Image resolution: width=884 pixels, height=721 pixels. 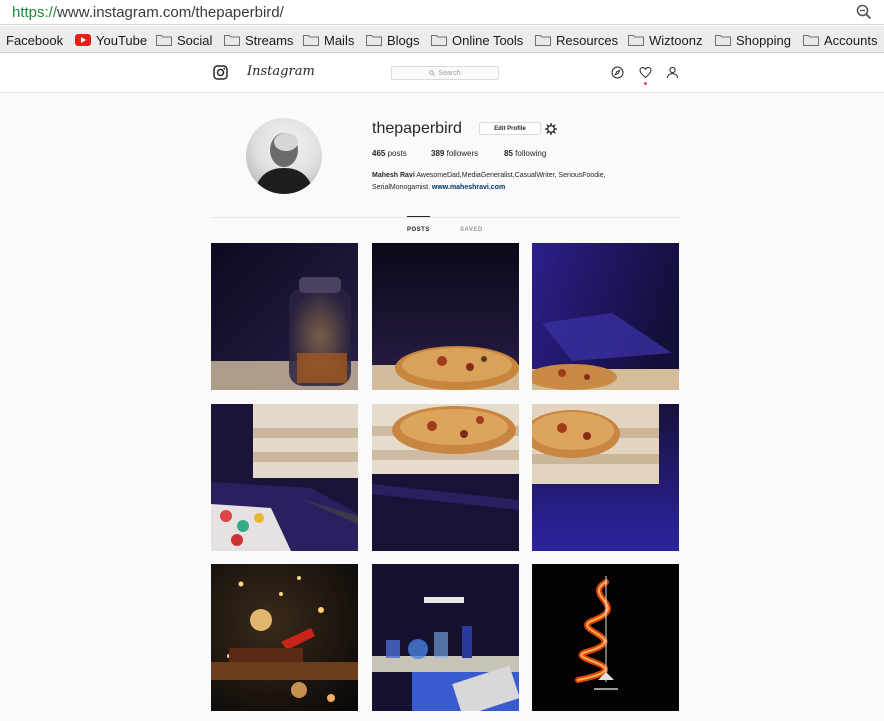 What do you see at coordinates (488, 40) in the screenshot?
I see `bookmark-label: Online Tools` at bounding box center [488, 40].